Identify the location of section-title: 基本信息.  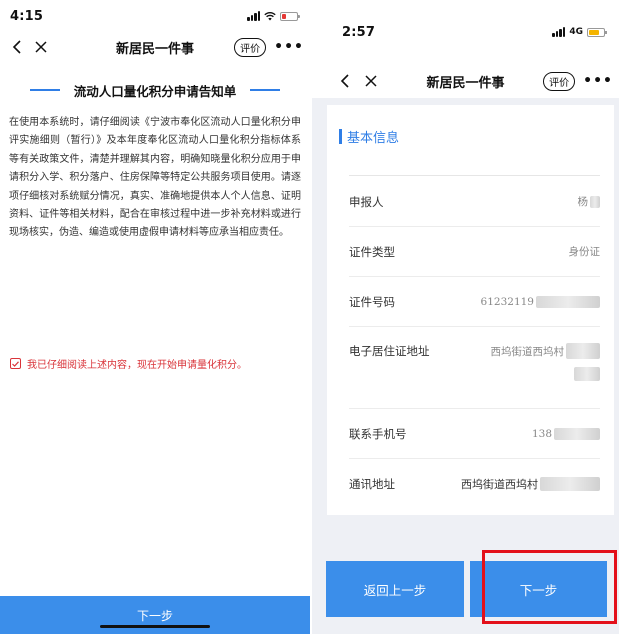
(373, 138).